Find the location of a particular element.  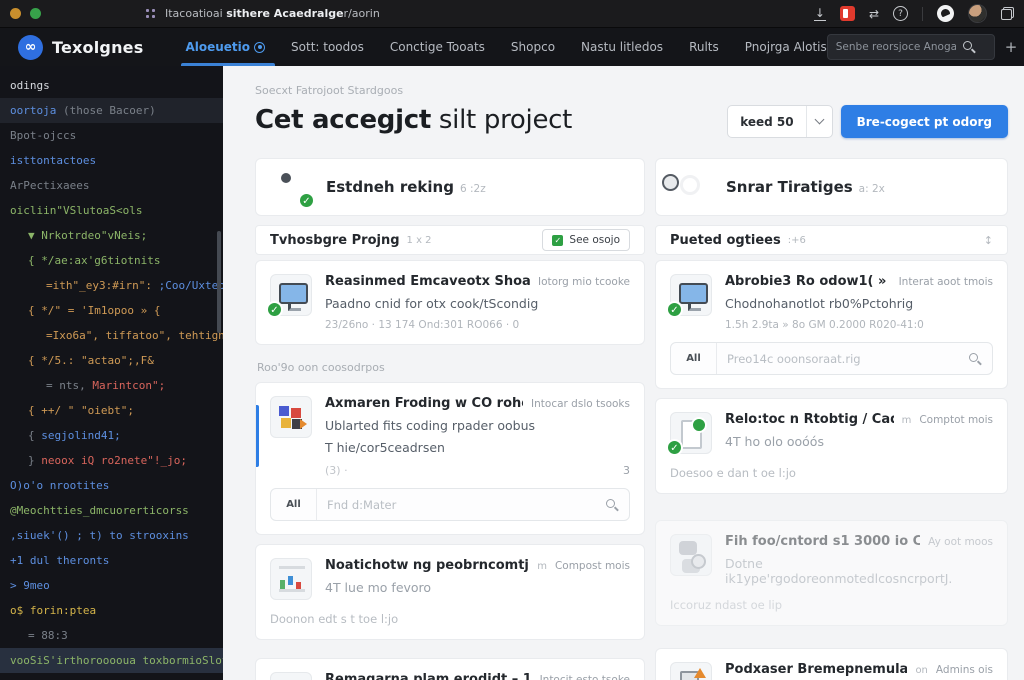

download-icon: ↓ is located at coordinates (819, 14).